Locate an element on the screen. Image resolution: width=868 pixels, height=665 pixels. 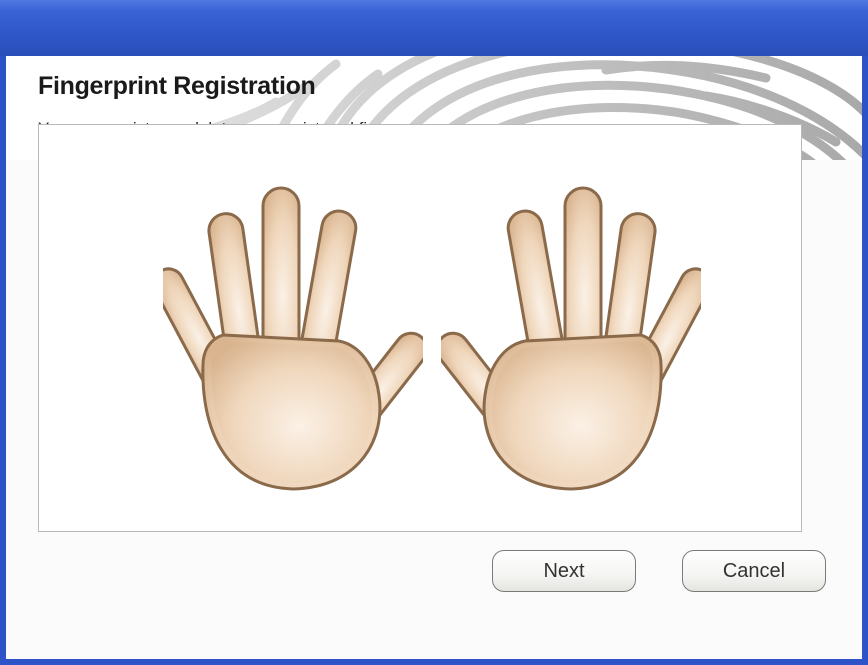
window-titlebar is located at coordinates (434, 28).